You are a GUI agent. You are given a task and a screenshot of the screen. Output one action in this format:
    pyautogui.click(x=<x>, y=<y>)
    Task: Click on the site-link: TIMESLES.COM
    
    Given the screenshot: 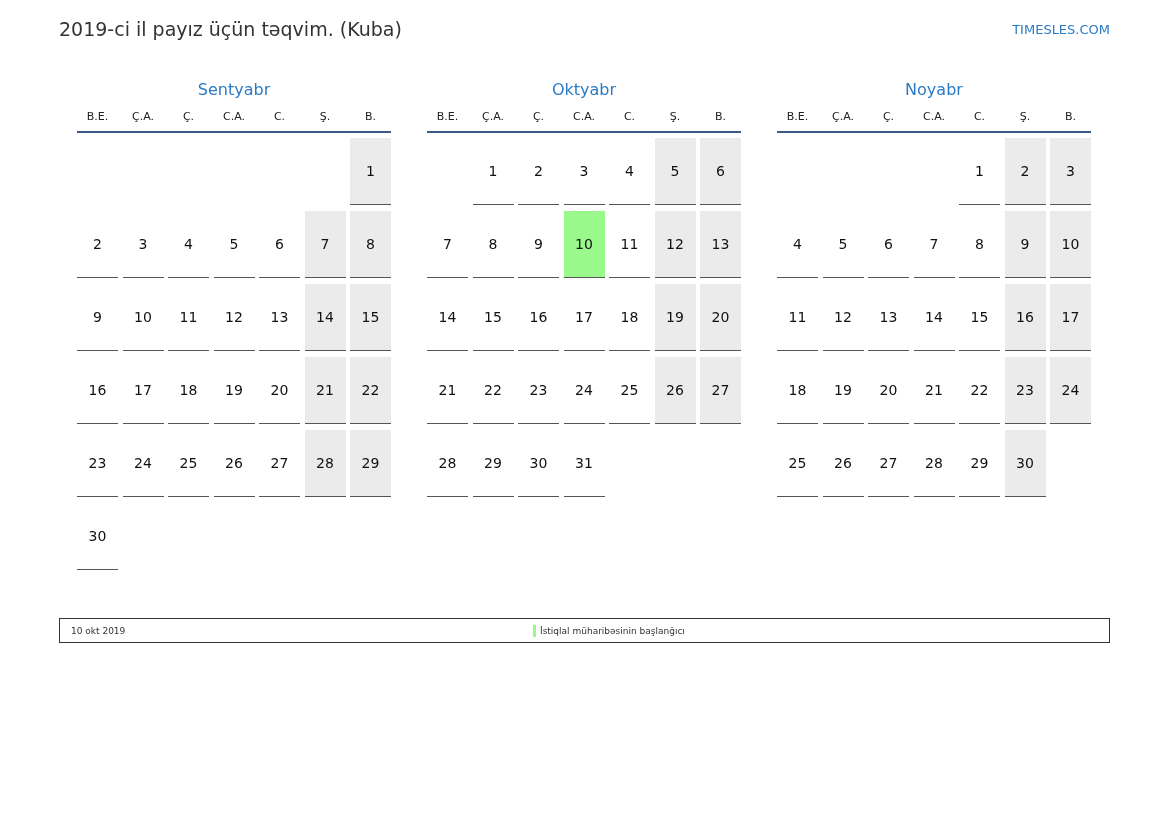 What is the action you would take?
    pyautogui.click(x=1061, y=29)
    